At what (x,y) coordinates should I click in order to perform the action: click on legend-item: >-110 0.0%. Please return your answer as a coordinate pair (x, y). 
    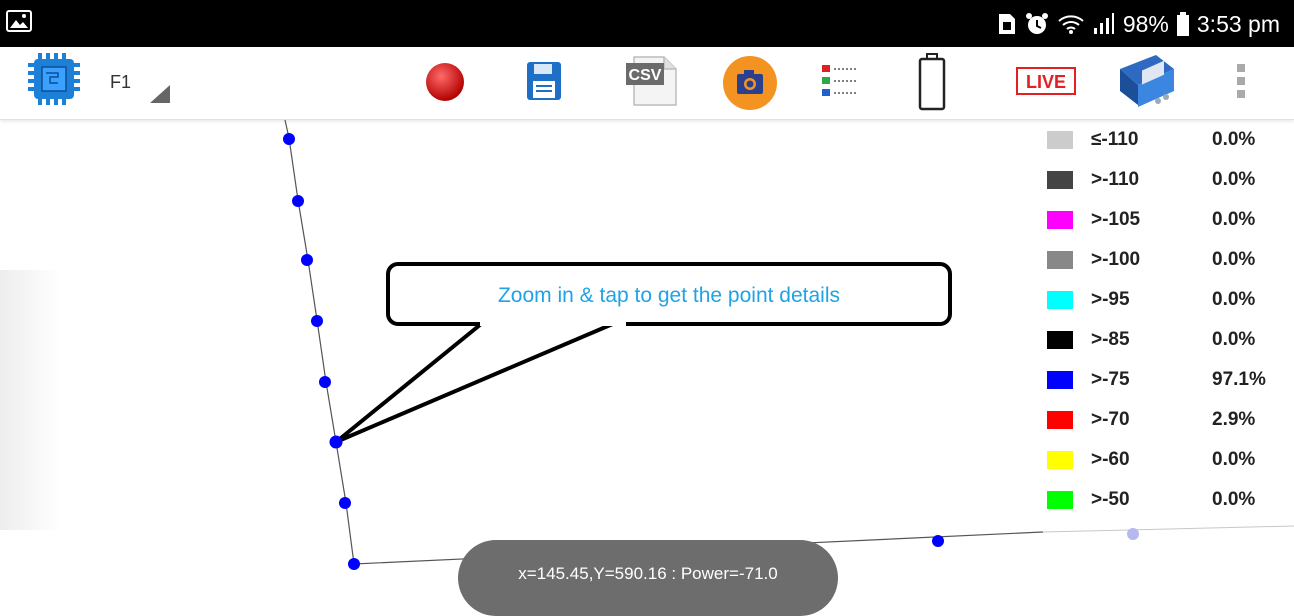
    Looking at the image, I should click on (1169, 184).